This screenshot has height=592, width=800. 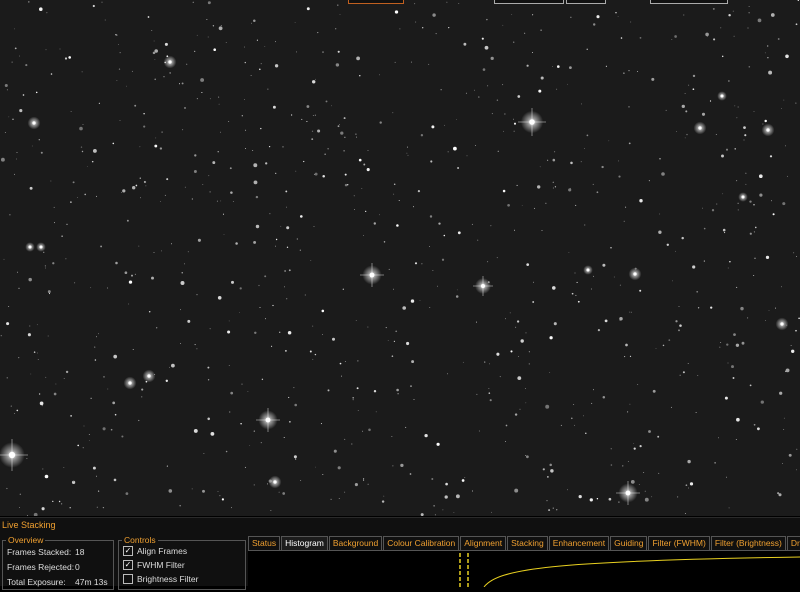 What do you see at coordinates (483, 543) in the screenshot?
I see `tab-alignment: Alignment` at bounding box center [483, 543].